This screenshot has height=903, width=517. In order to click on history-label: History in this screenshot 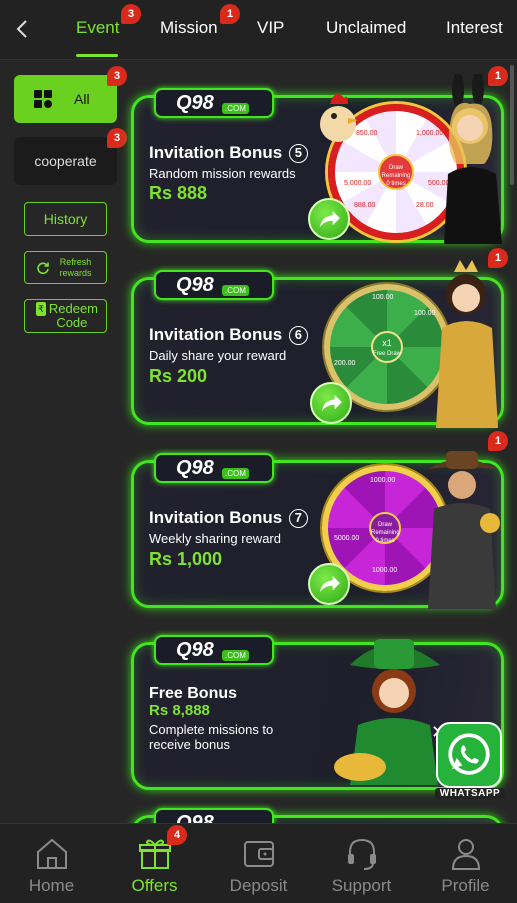, I will do `click(65, 219)`.